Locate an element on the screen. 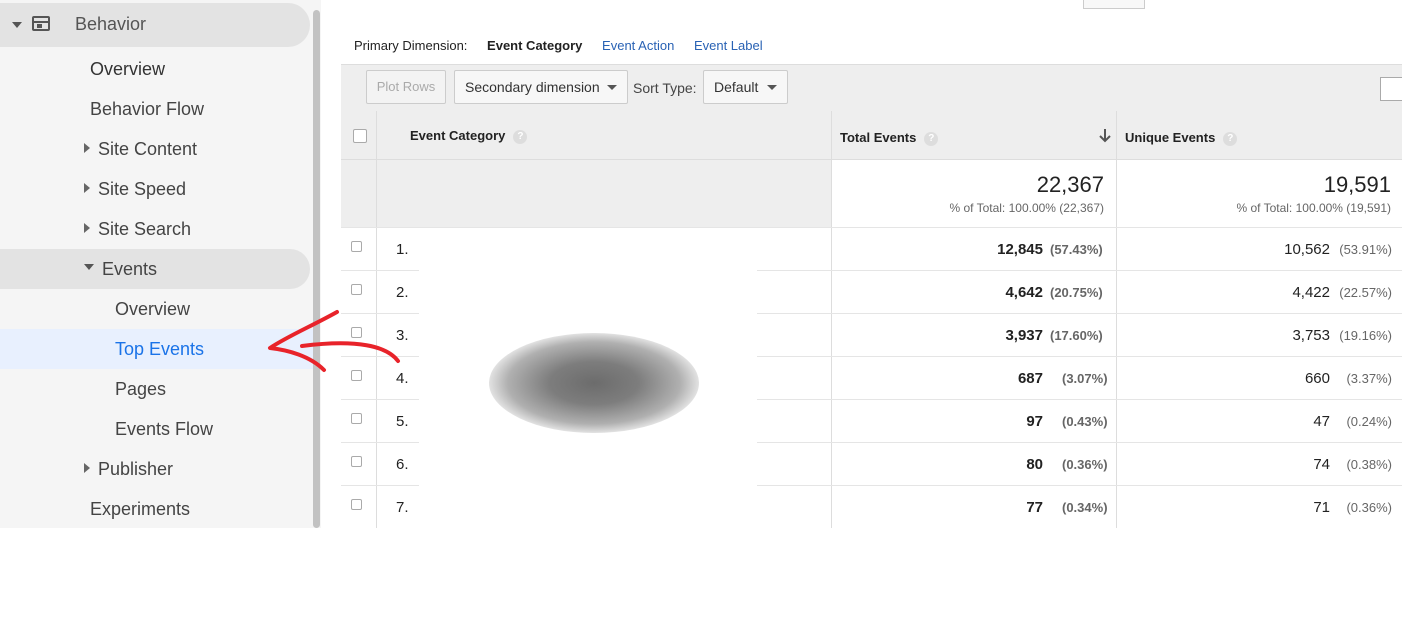 The height and width of the screenshot is (639, 1402). row-number: 7. is located at coordinates (402, 507).